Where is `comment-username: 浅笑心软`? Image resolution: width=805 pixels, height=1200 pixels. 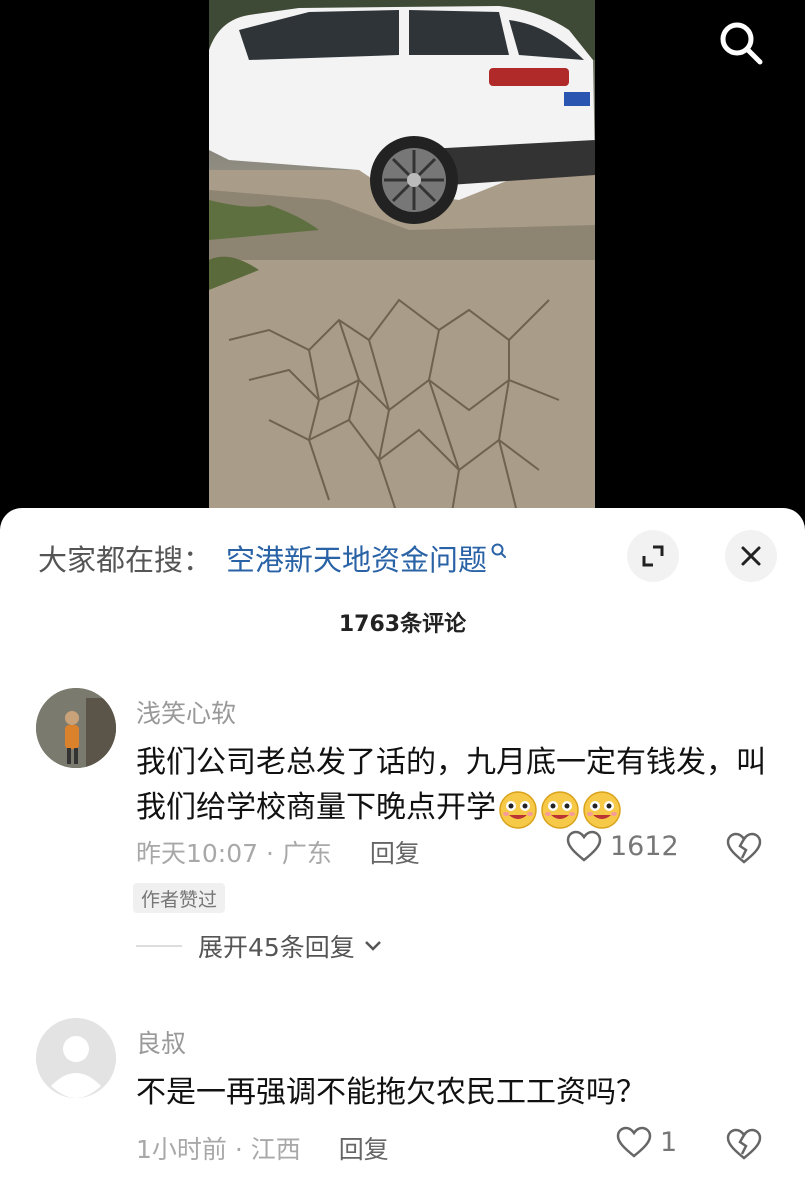
comment-username: 浅笑心软 is located at coordinates (186, 712).